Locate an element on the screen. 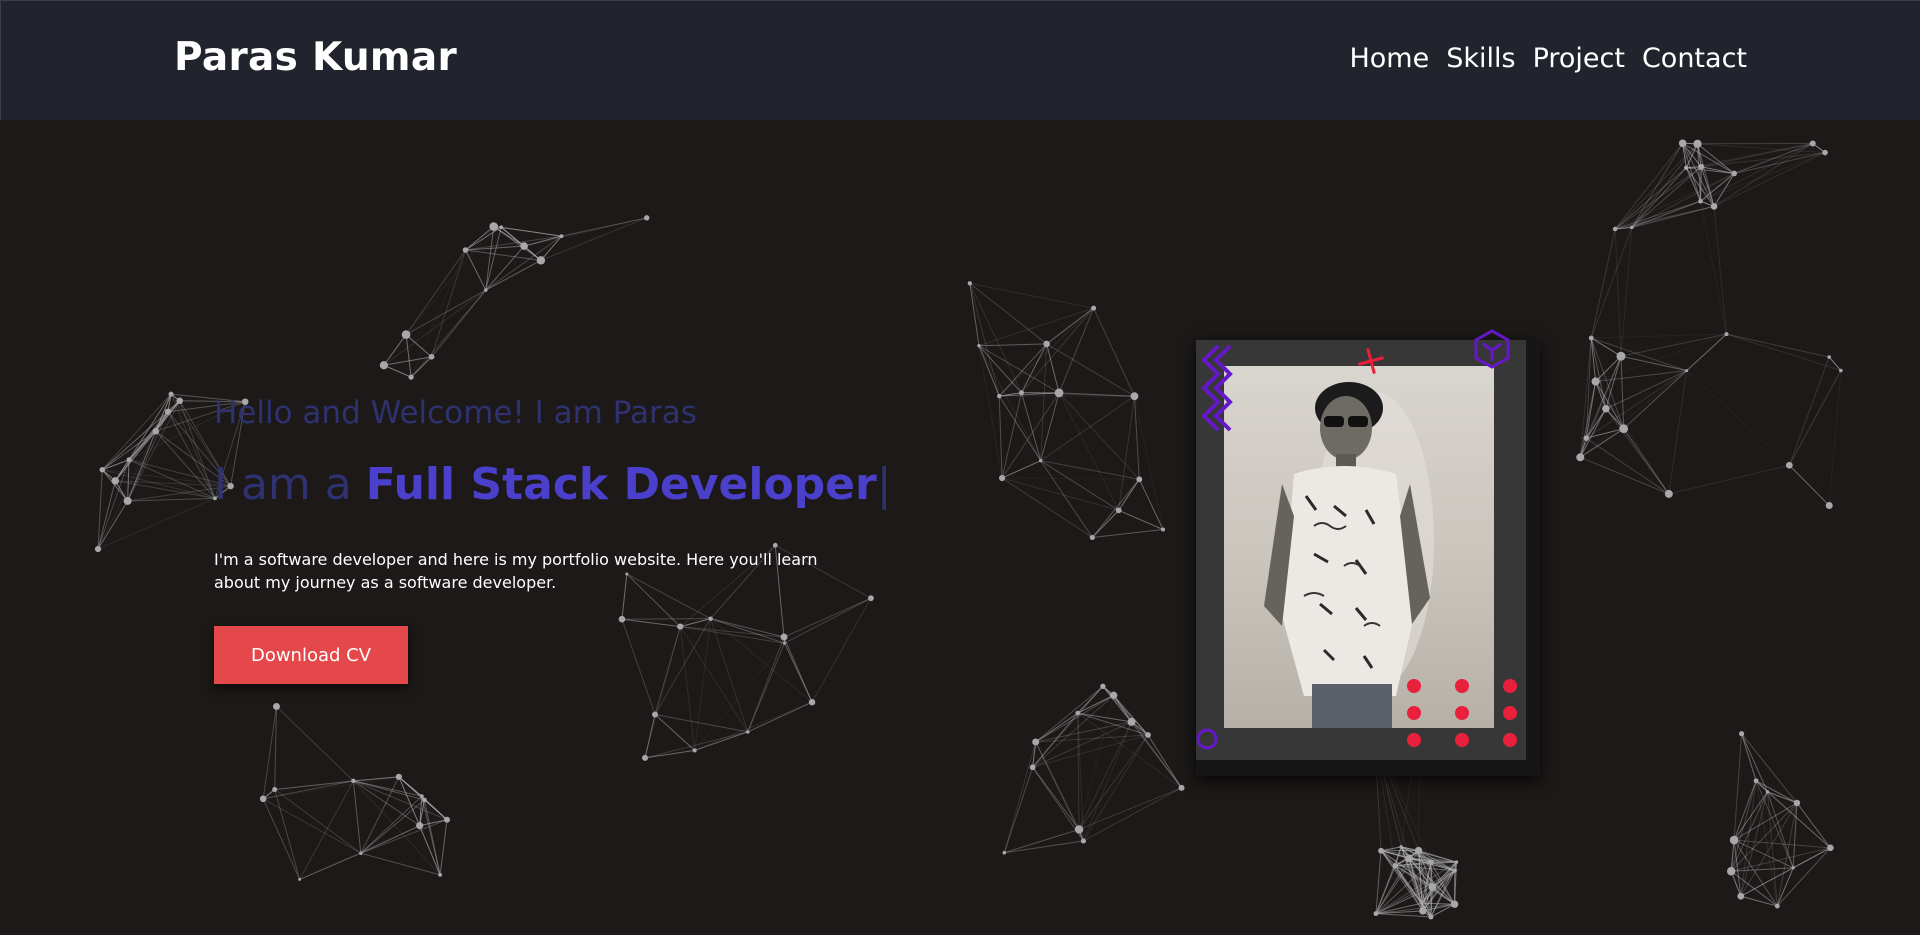 The height and width of the screenshot is (935, 1920). cross-icon is located at coordinates (1371, 361).